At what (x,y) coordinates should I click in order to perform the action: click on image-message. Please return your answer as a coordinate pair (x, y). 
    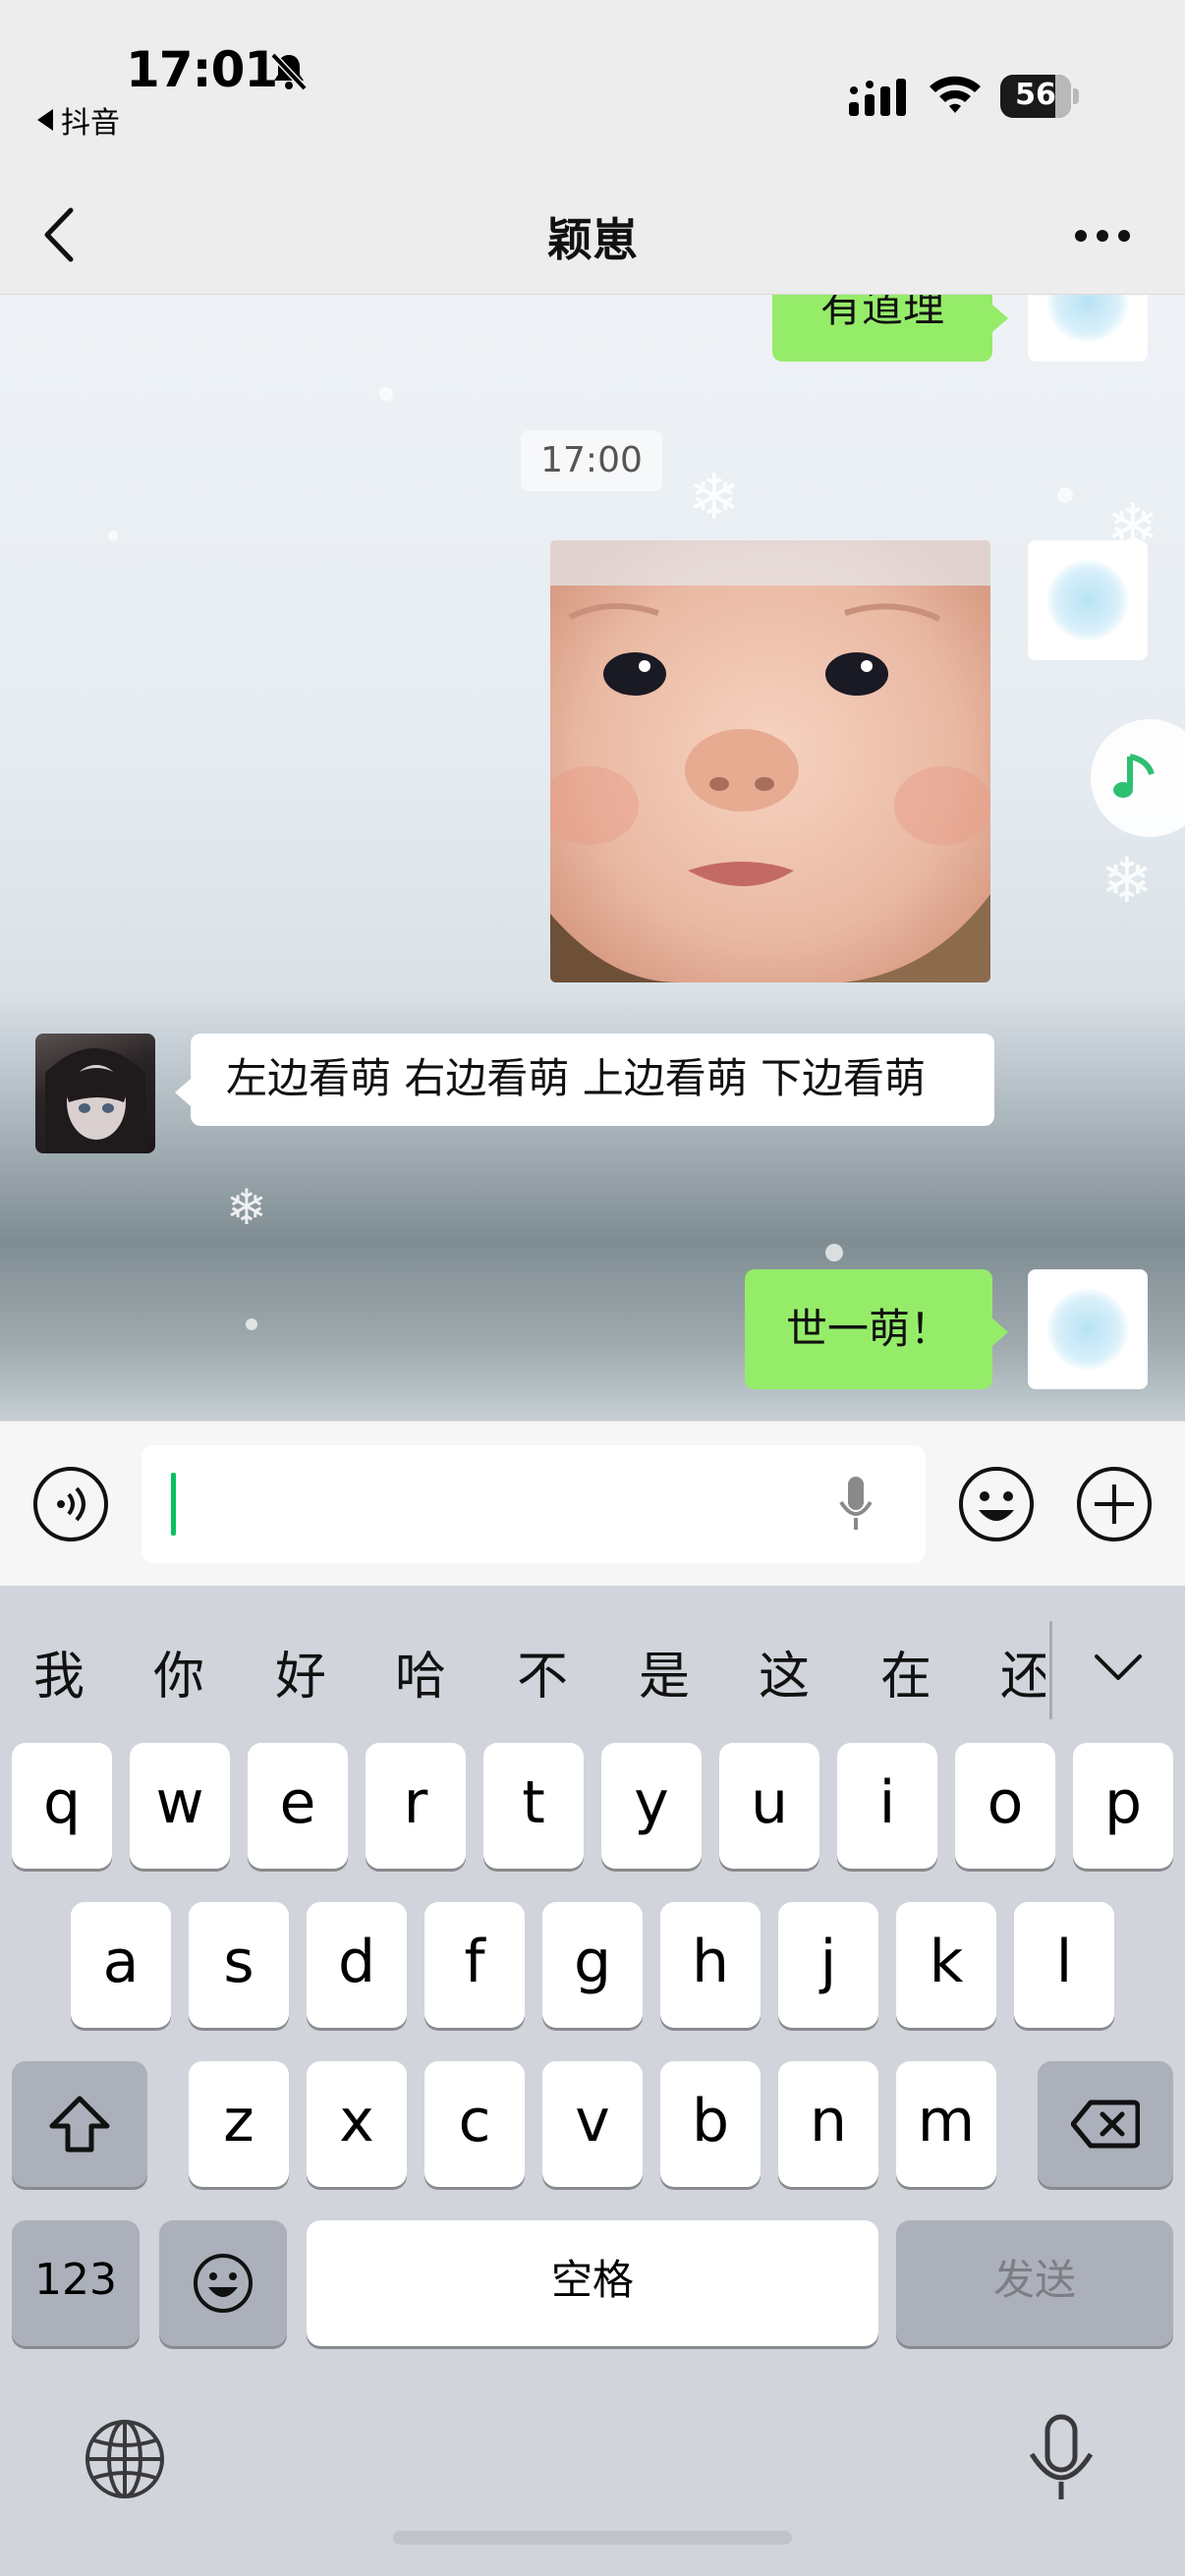
    Looking at the image, I should click on (770, 761).